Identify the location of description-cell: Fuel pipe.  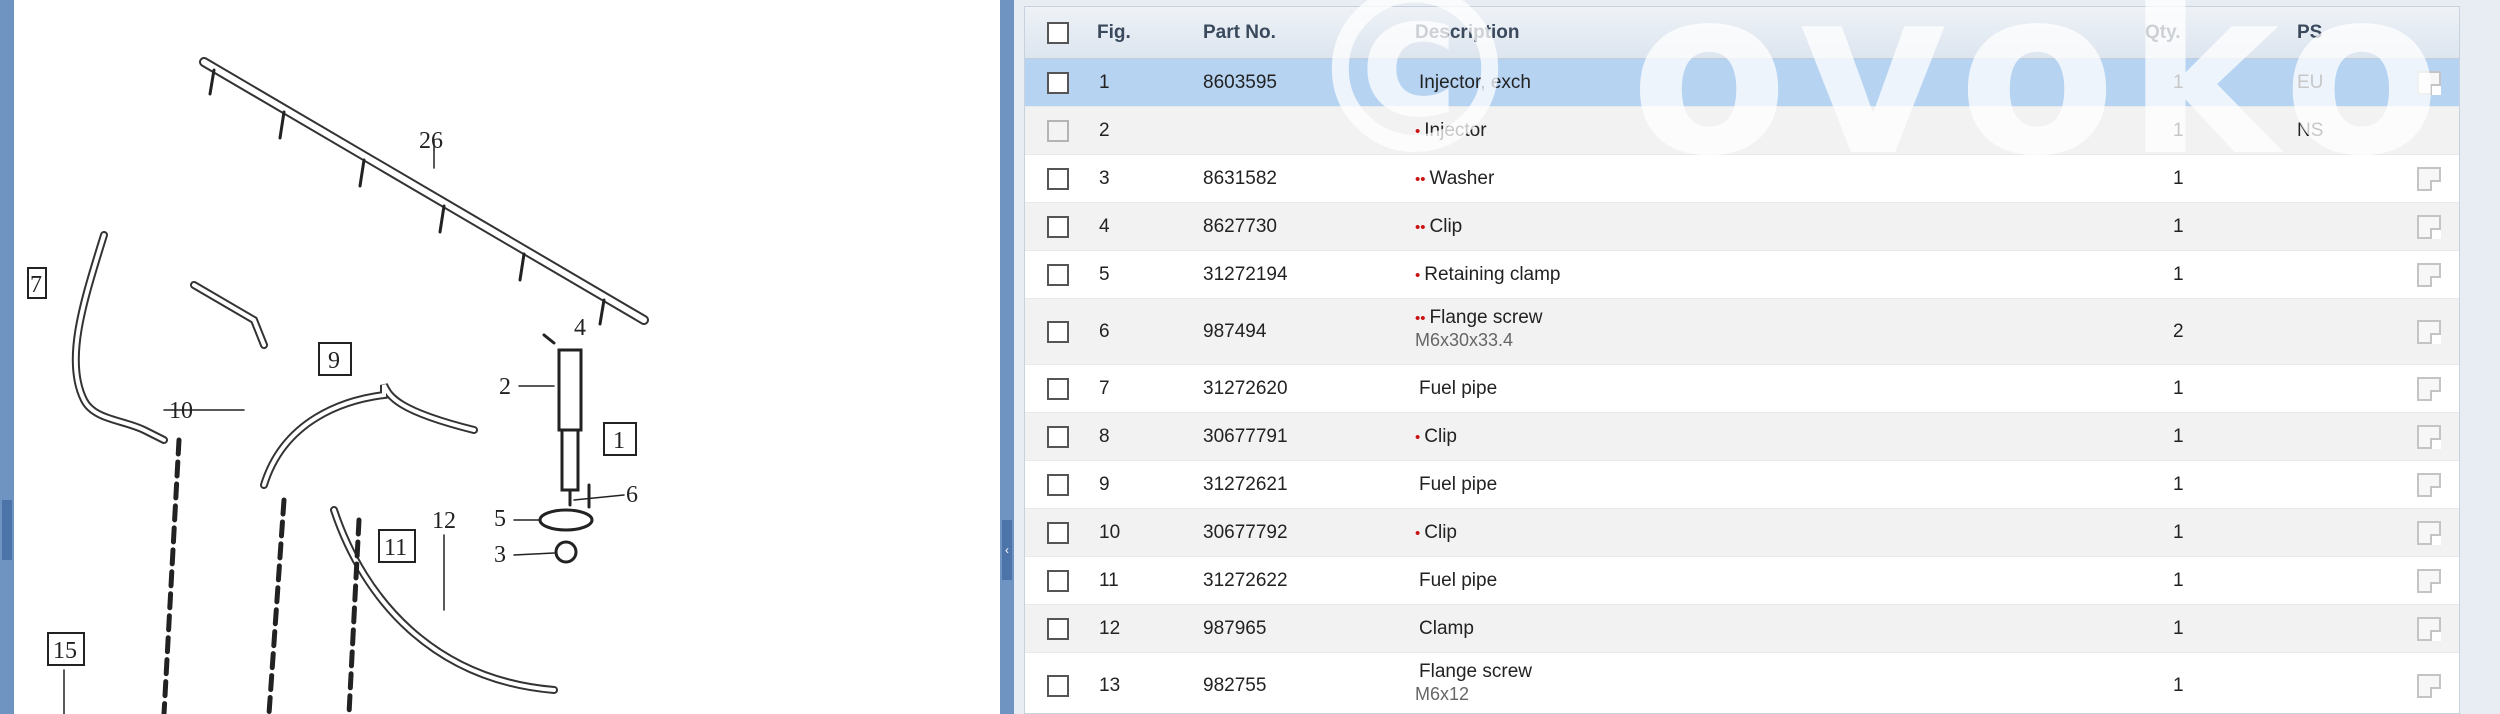
(1456, 485).